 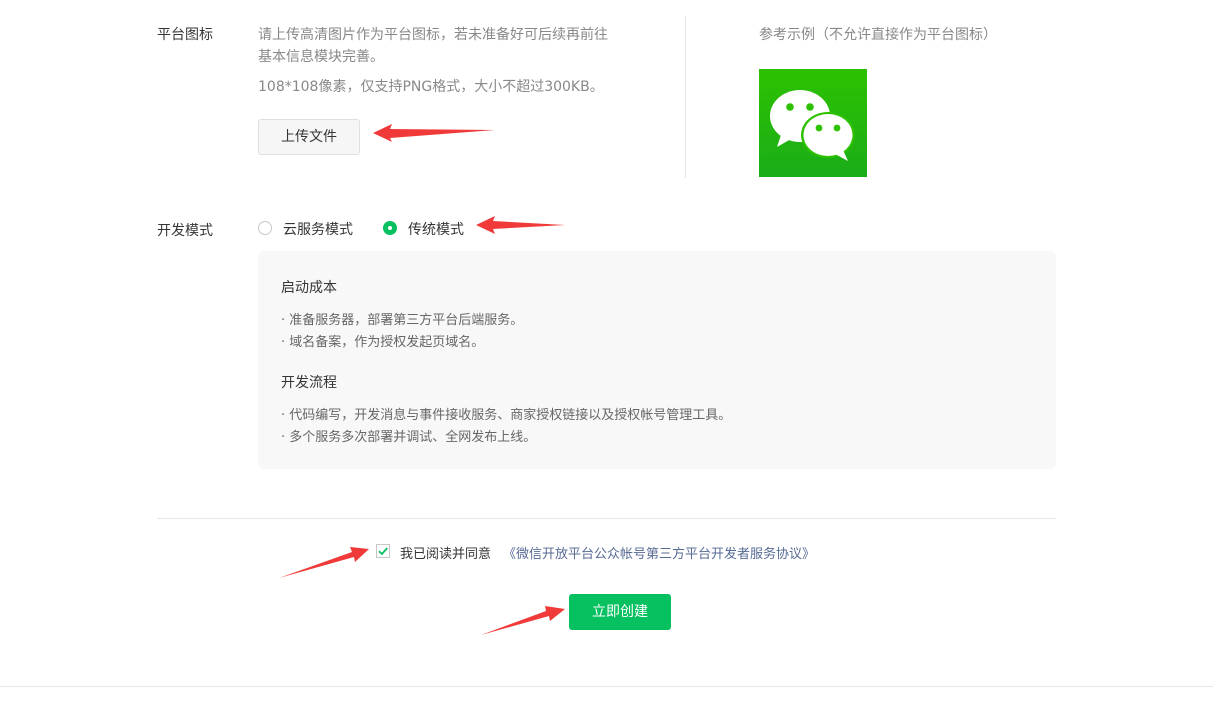 What do you see at coordinates (813, 123) in the screenshot?
I see `wechat-logo-icon` at bounding box center [813, 123].